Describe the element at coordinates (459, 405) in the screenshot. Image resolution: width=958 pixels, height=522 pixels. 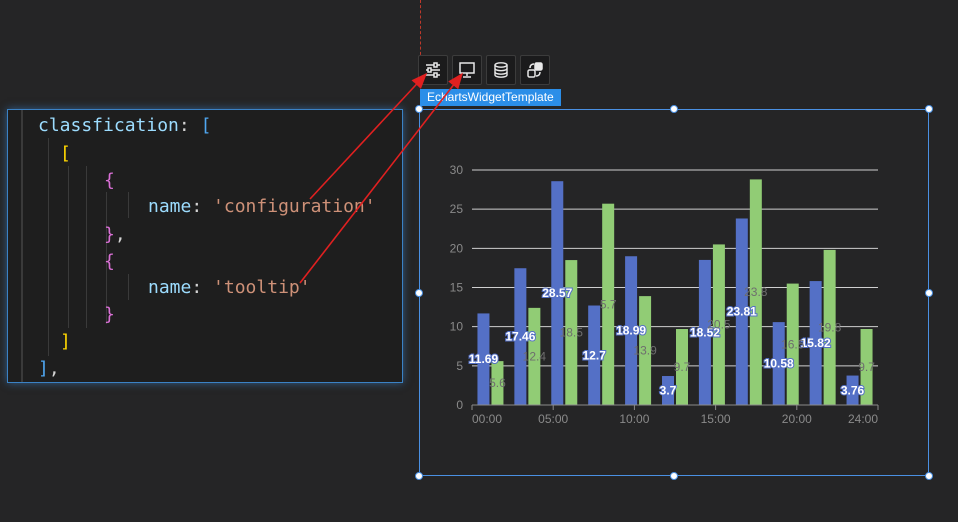
I see `y-tick-label: 0` at that location.